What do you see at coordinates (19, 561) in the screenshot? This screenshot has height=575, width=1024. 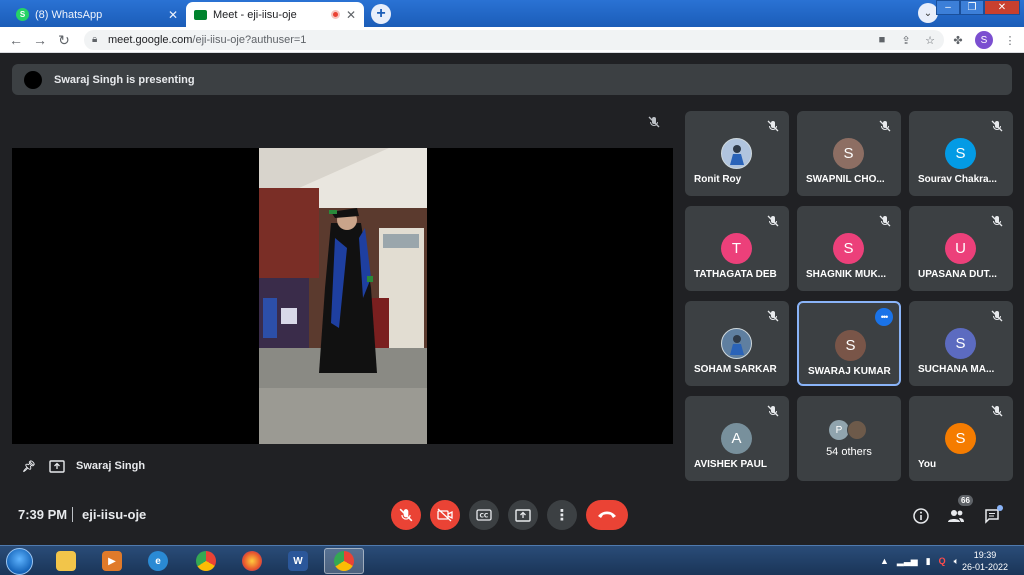 I see `start-button` at bounding box center [19, 561].